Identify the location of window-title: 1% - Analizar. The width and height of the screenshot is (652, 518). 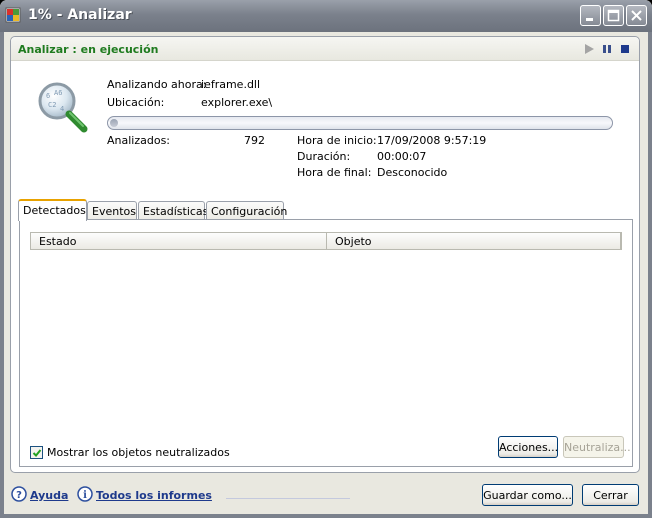
(80, 15).